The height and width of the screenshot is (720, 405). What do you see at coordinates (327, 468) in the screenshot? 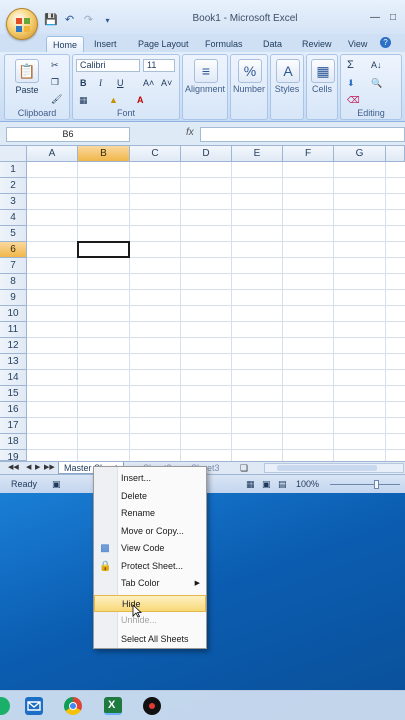
I see `scrollbar-thumb` at bounding box center [327, 468].